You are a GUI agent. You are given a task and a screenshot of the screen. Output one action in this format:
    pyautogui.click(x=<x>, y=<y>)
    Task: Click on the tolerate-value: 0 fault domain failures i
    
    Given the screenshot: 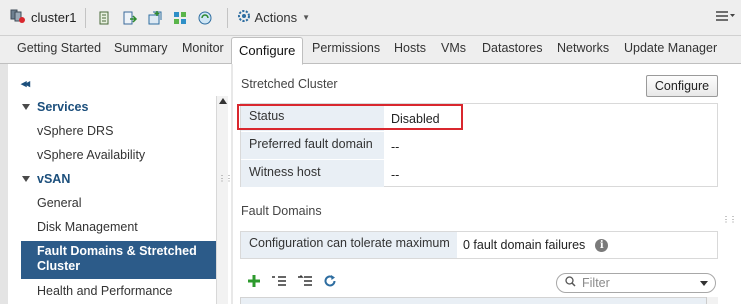 What is the action you would take?
    pyautogui.click(x=536, y=245)
    